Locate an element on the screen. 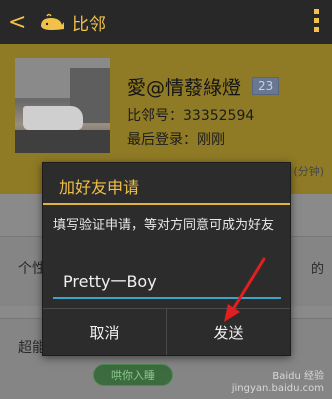  app-title: 比邻 is located at coordinates (89, 24).